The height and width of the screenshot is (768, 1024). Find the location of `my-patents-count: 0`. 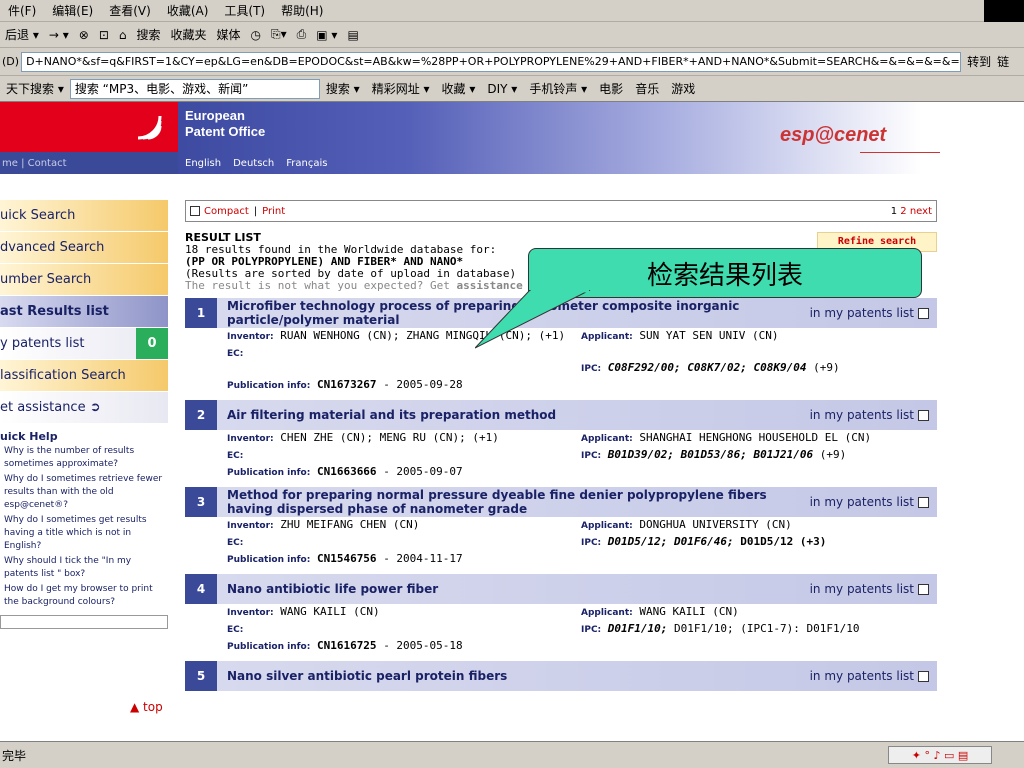

my-patents-count: 0 is located at coordinates (152, 343).